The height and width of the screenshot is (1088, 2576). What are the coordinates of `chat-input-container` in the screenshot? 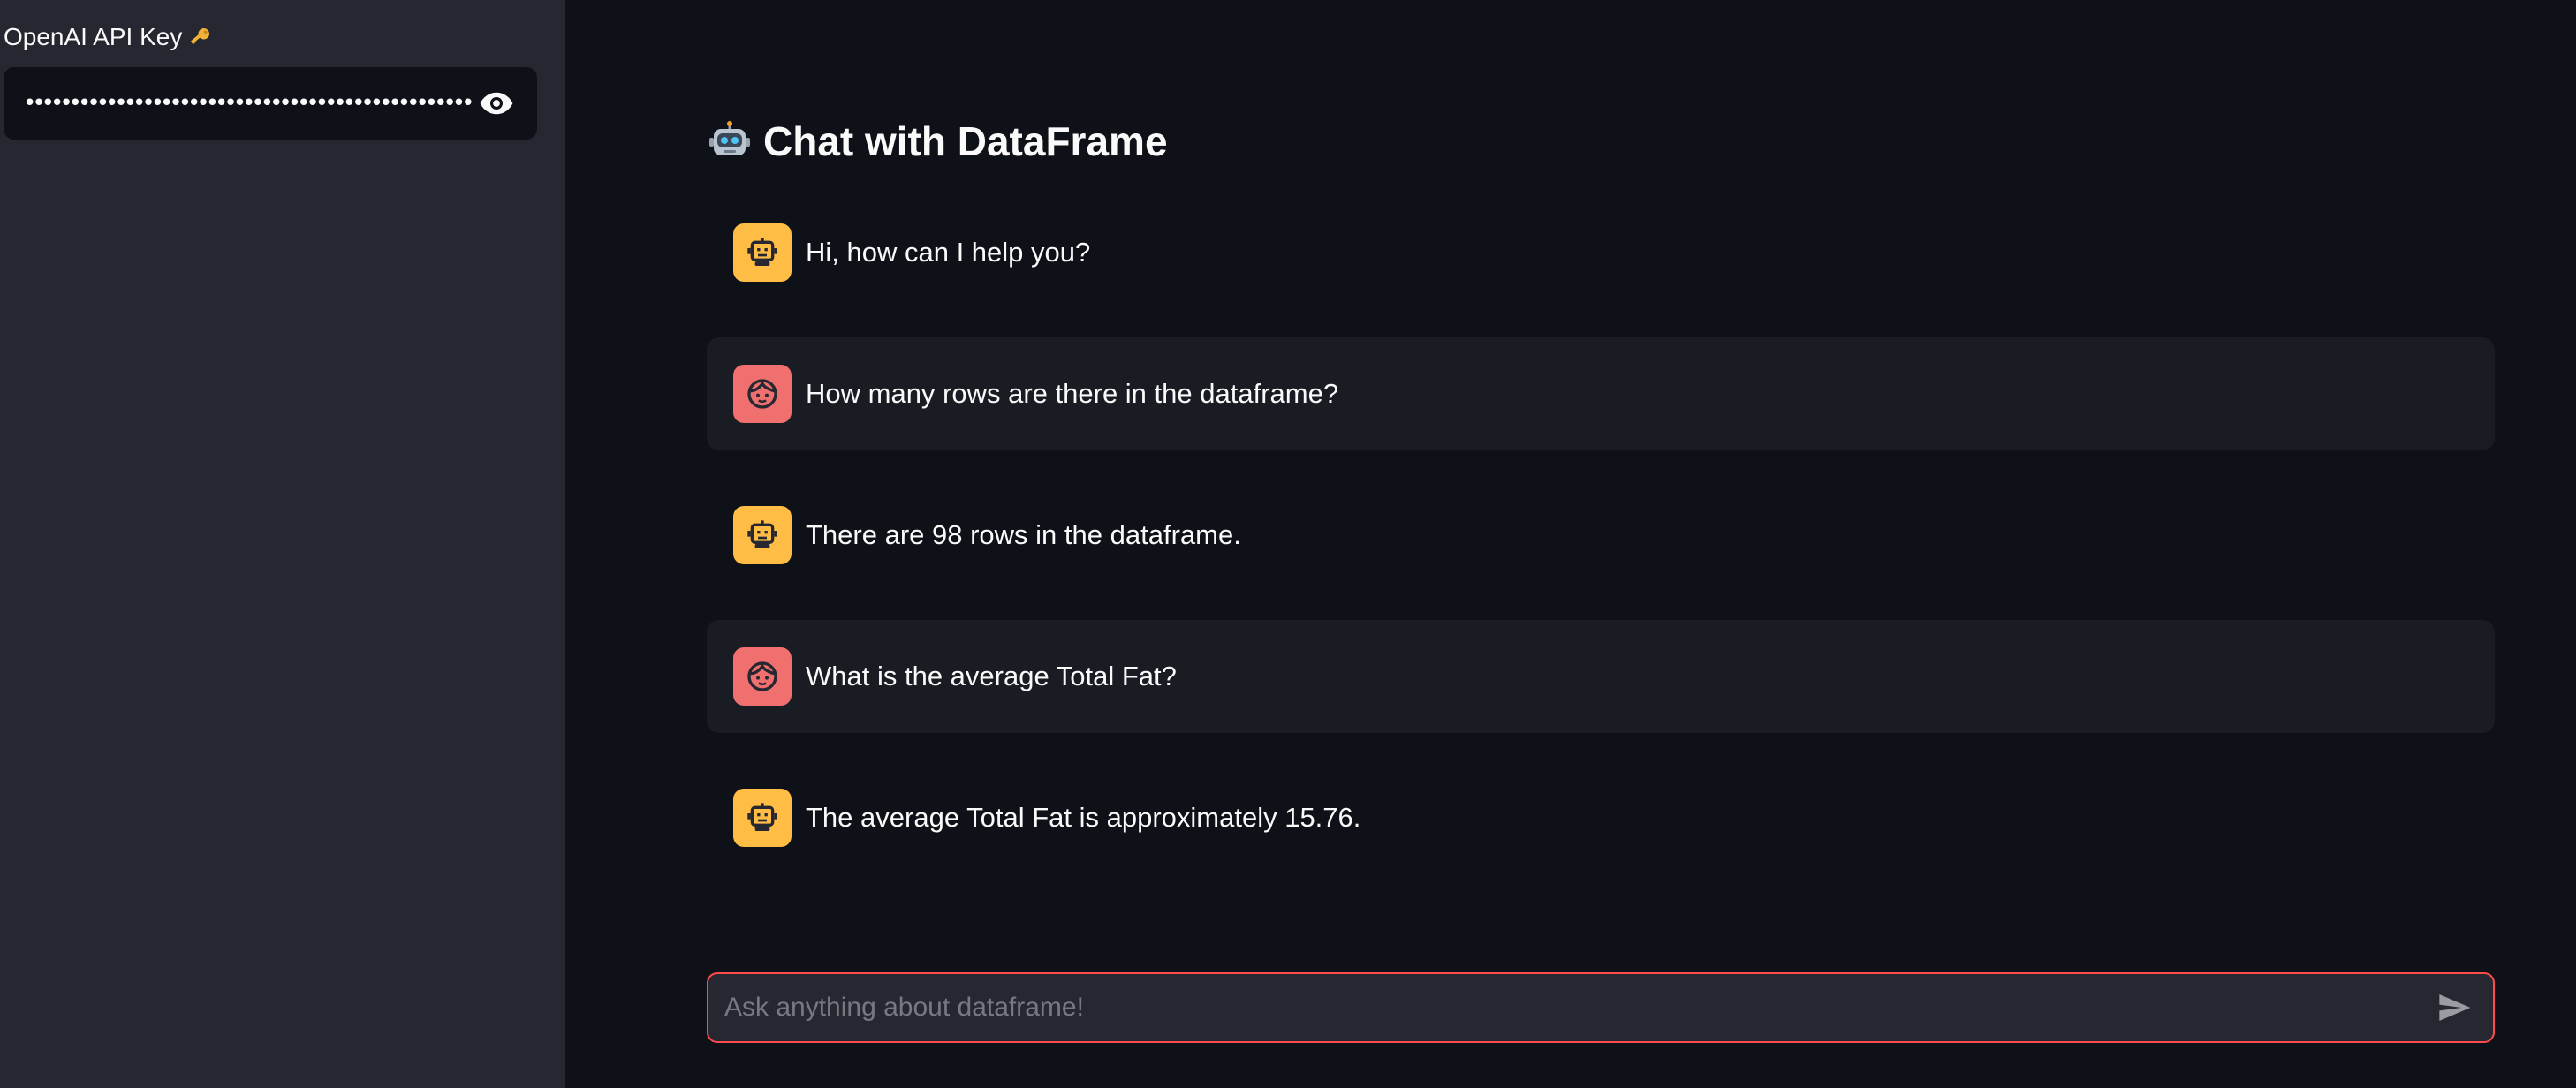 It's located at (1601, 1007).